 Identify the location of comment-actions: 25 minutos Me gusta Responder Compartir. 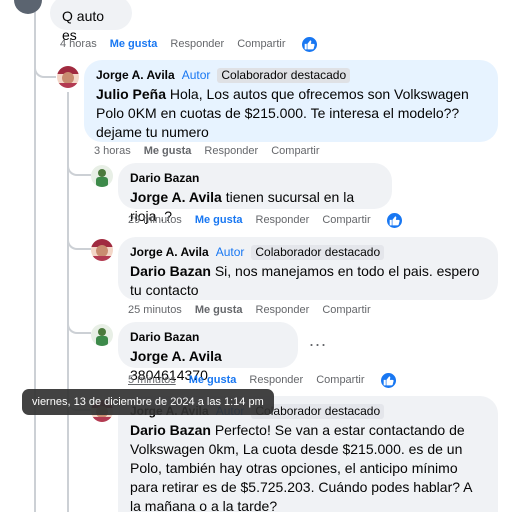
(256, 310).